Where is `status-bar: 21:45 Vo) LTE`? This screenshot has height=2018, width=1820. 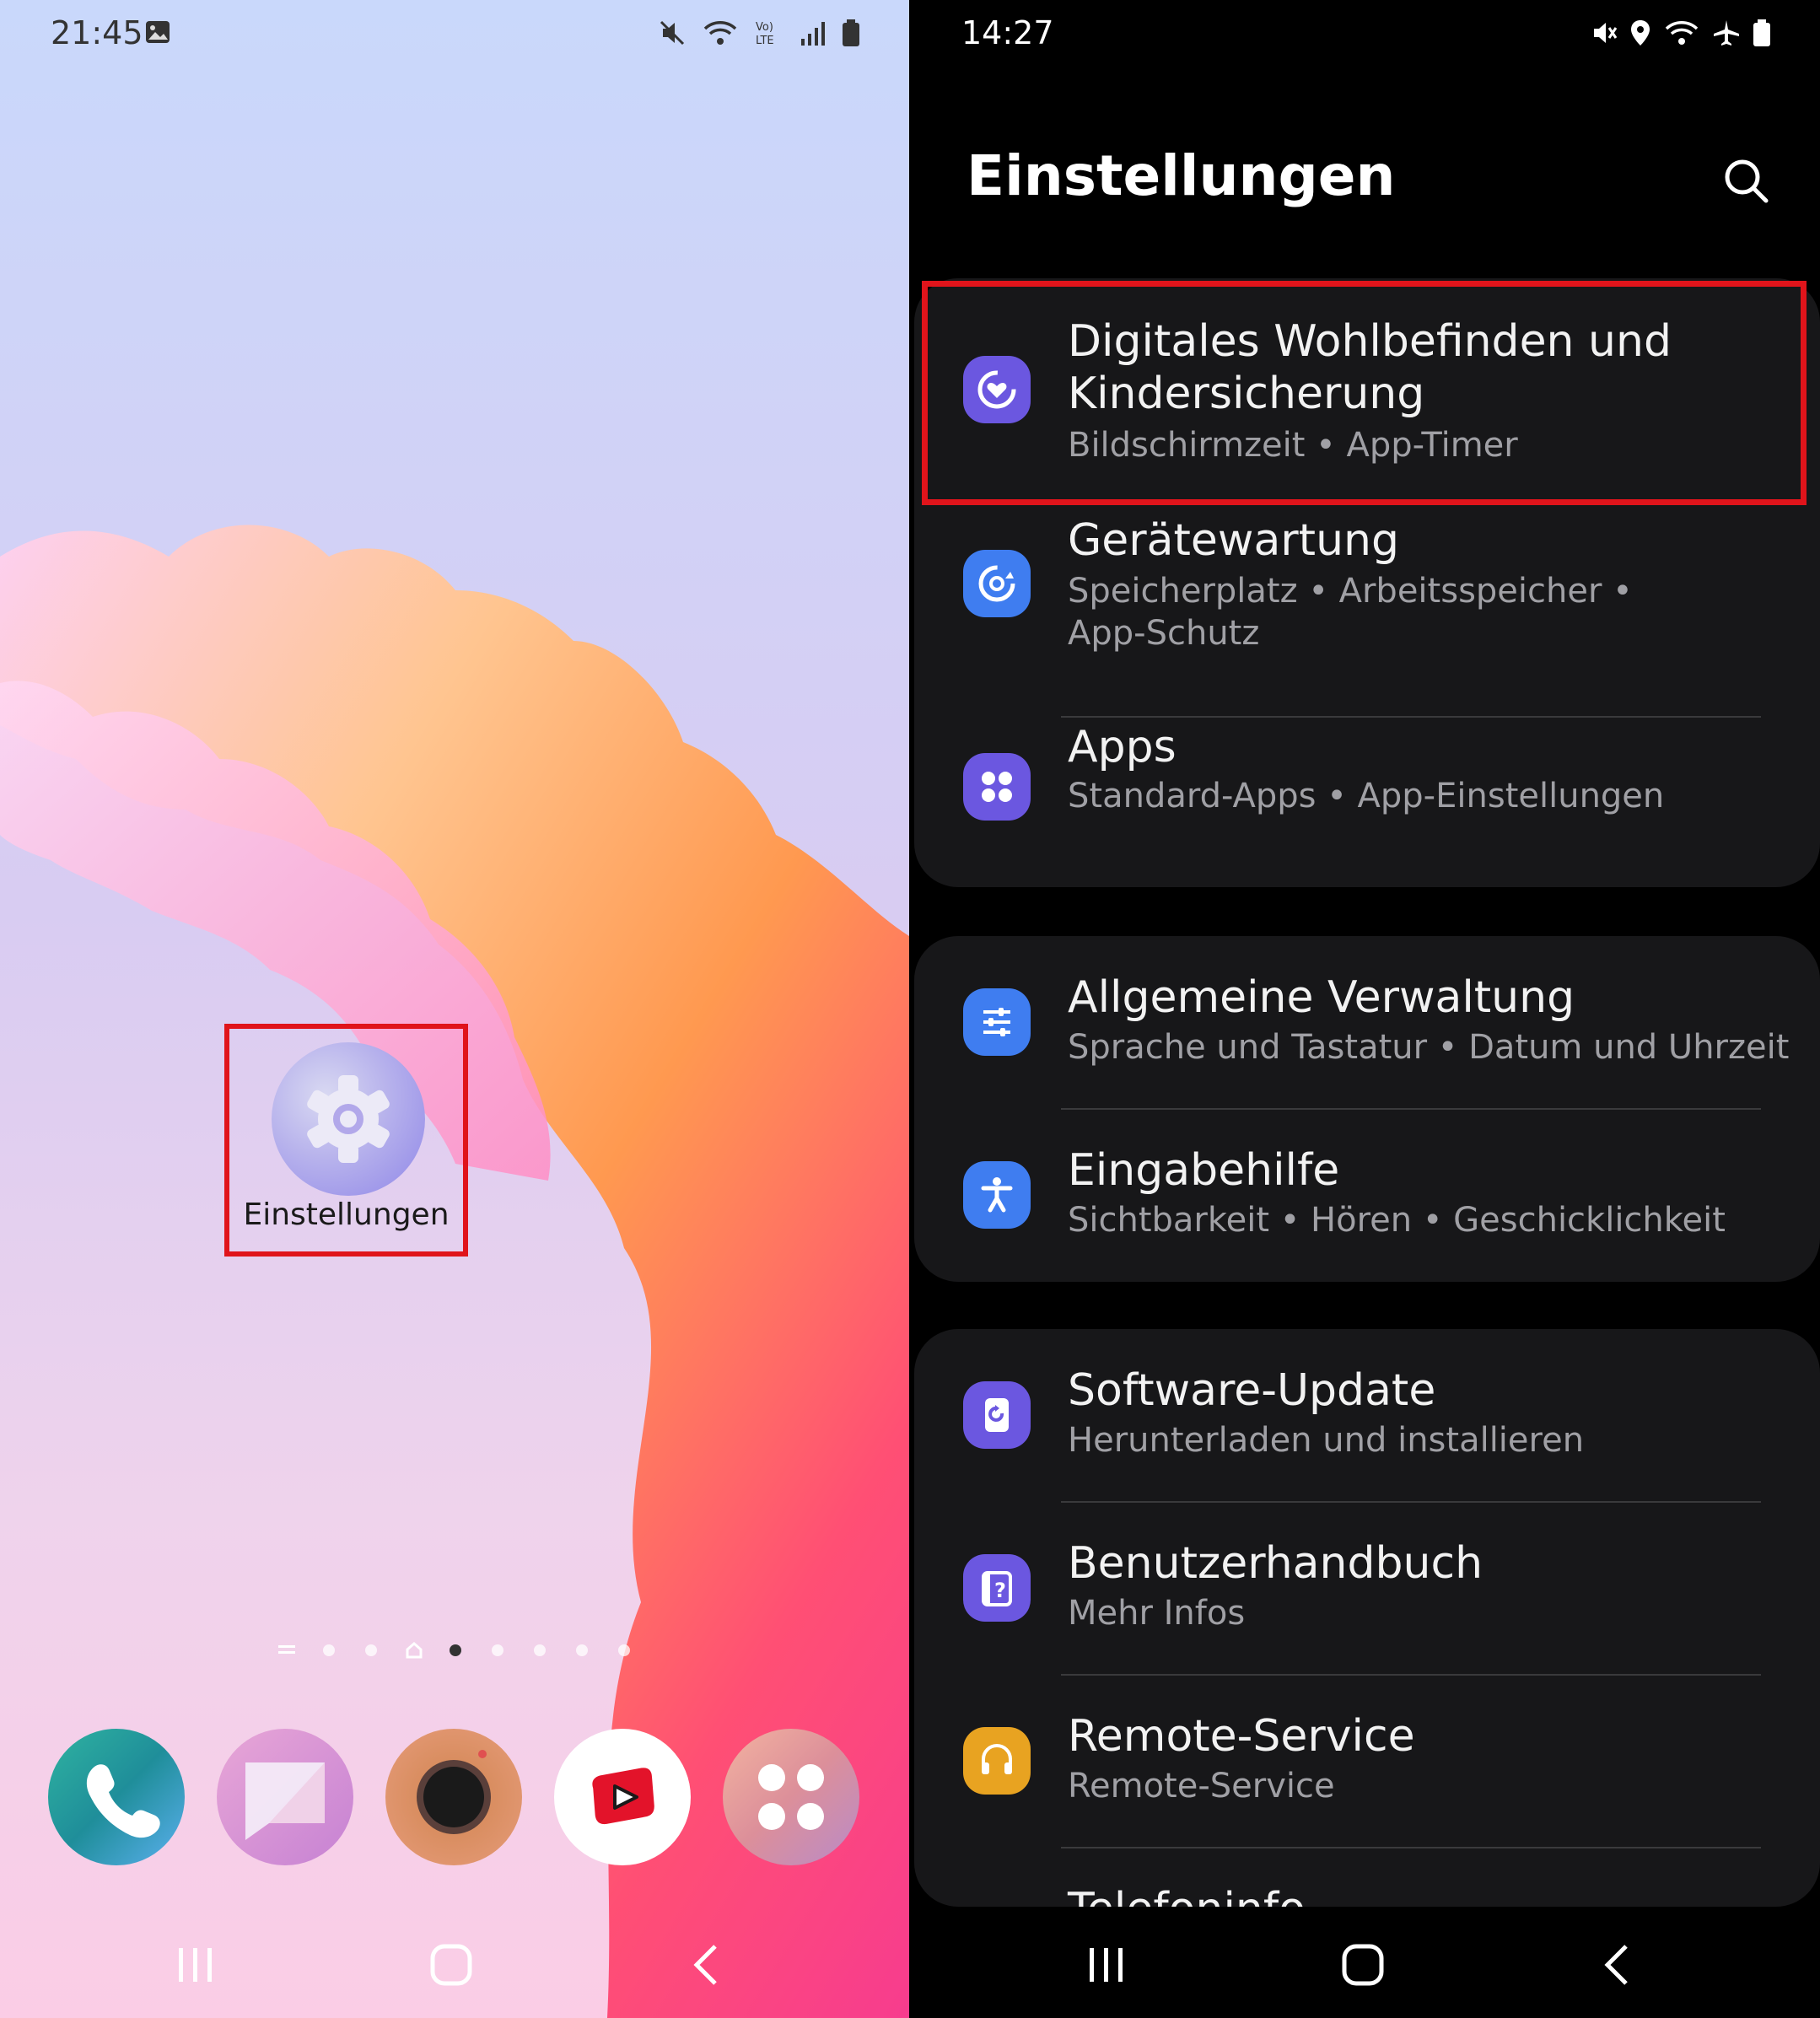
status-bar: 21:45 Vo) LTE is located at coordinates (456, 33).